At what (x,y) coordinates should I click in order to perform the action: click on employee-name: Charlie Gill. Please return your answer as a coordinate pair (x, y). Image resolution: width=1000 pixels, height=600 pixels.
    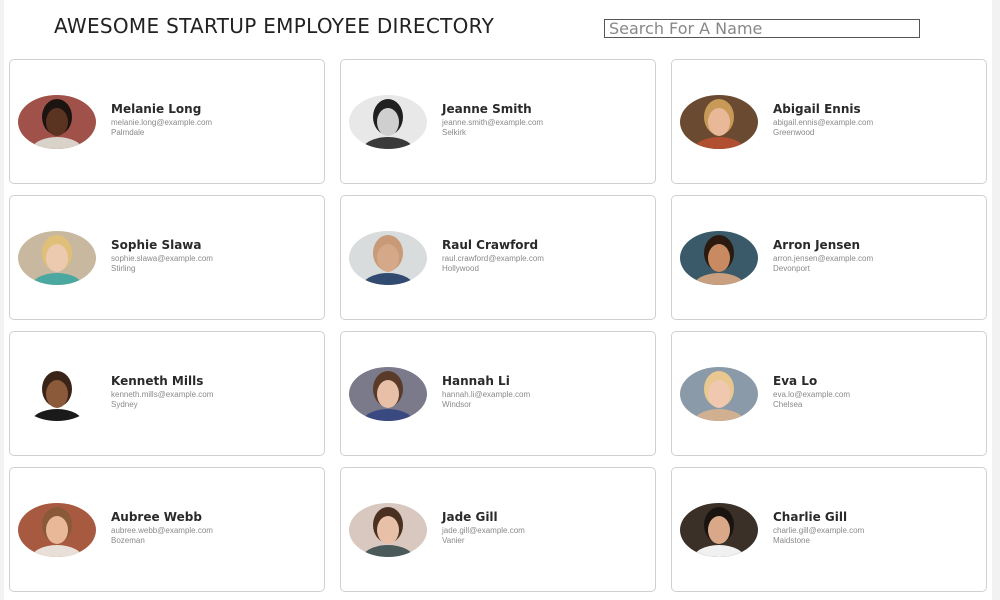
    Looking at the image, I should click on (810, 517).